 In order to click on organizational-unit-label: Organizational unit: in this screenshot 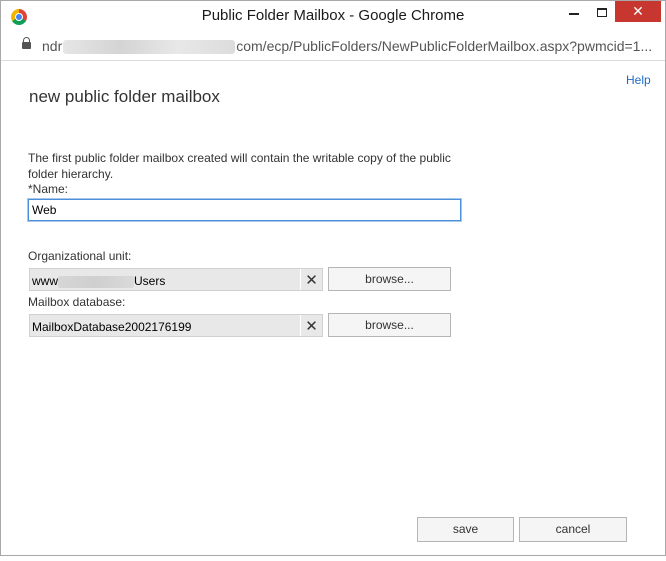, I will do `click(80, 256)`.